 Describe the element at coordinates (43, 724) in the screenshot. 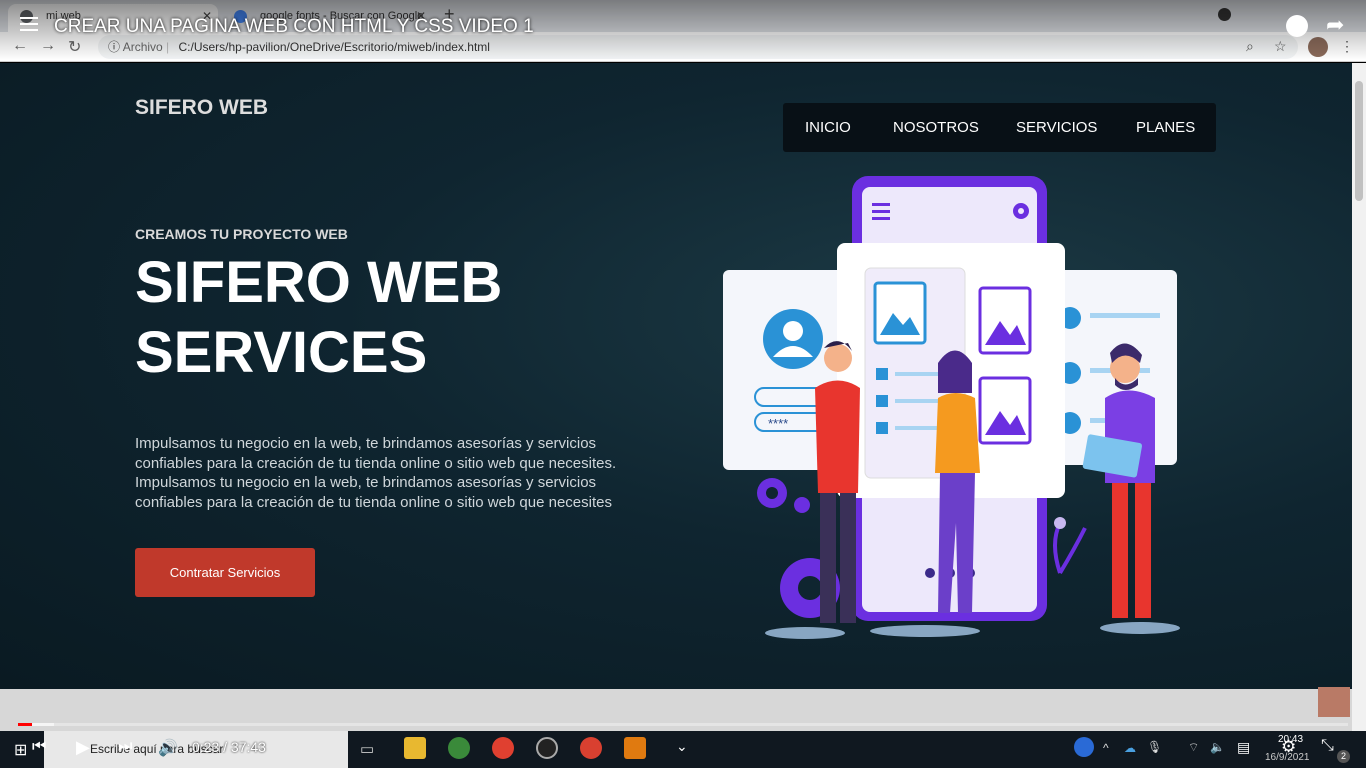

I see `progress-buffered` at that location.